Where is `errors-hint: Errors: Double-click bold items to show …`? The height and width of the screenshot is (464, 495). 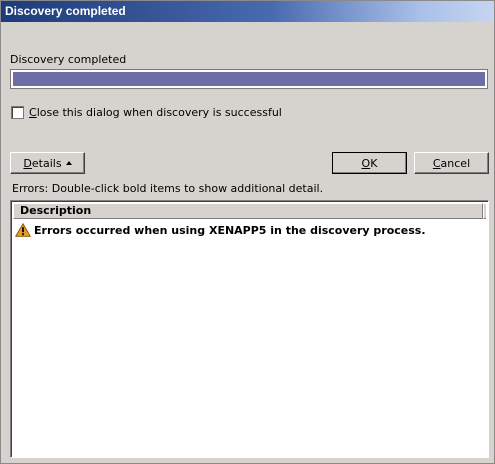 errors-hint: Errors: Double-click bold items to show … is located at coordinates (168, 188).